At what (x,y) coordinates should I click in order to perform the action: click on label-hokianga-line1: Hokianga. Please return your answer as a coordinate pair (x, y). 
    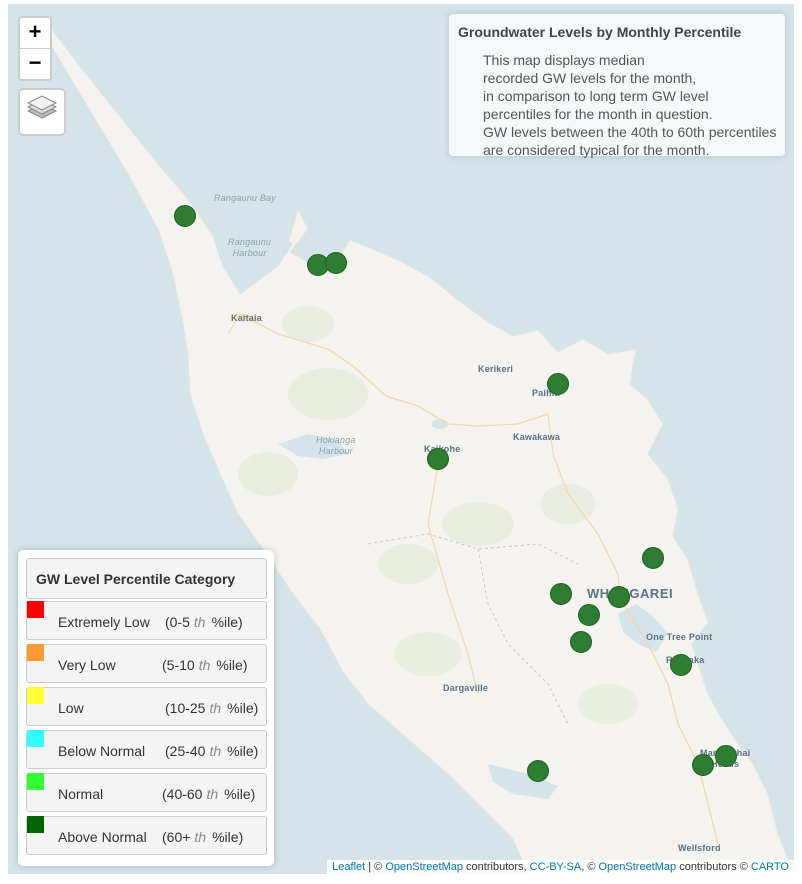
    Looking at the image, I should click on (336, 440).